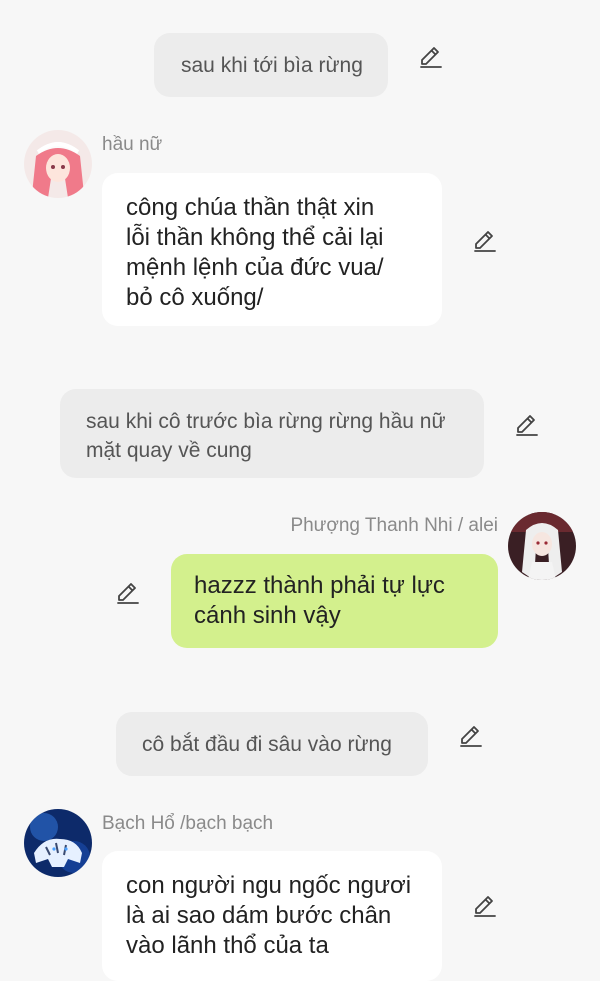 Image resolution: width=600 pixels, height=981 pixels. I want to click on narration-text: sau khi tới bìa rừng, so click(272, 65).